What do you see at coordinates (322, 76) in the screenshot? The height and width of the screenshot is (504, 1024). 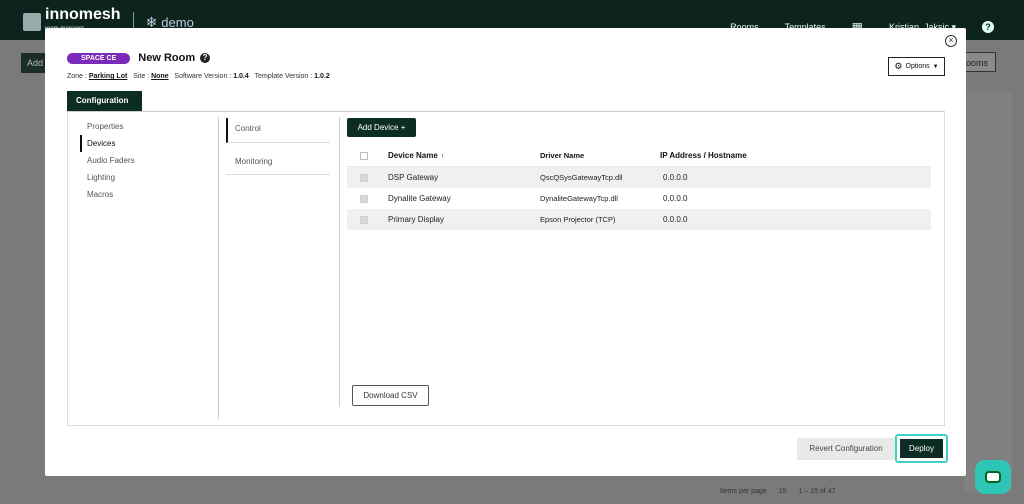 I see `template-version: 1.0.2` at bounding box center [322, 76].